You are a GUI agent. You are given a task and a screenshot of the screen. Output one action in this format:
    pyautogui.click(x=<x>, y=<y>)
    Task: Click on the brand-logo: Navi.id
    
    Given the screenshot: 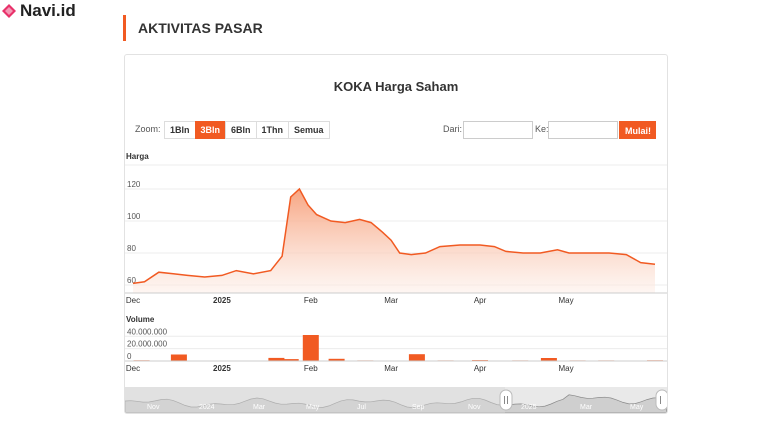 What is the action you would take?
    pyautogui.click(x=39, y=11)
    